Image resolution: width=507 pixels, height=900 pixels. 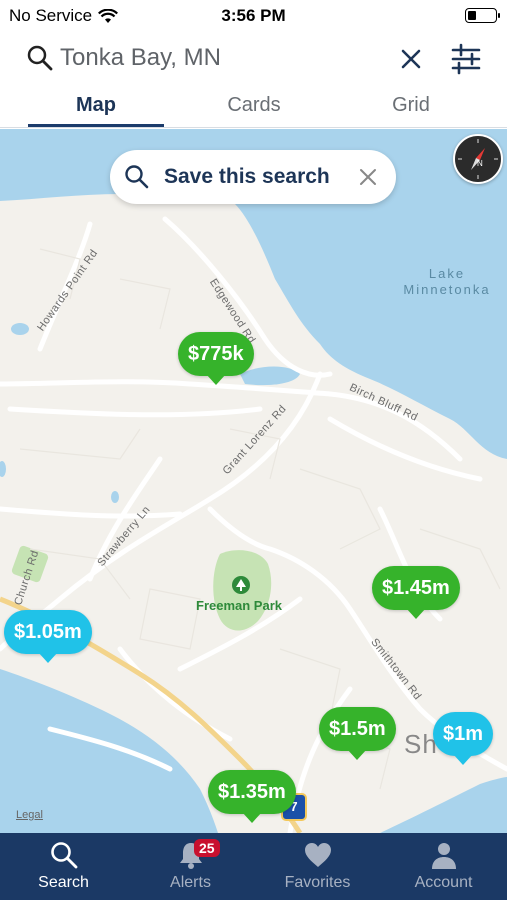 I want to click on save-search-label: Save this search, so click(x=247, y=176).